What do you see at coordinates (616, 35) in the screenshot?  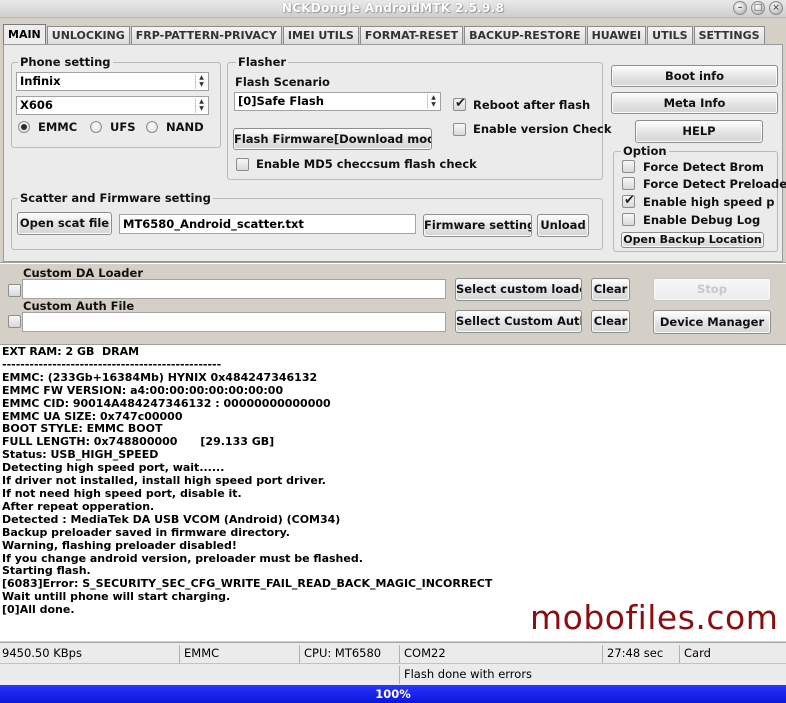 I see `tab-huawei: HUAWEI` at bounding box center [616, 35].